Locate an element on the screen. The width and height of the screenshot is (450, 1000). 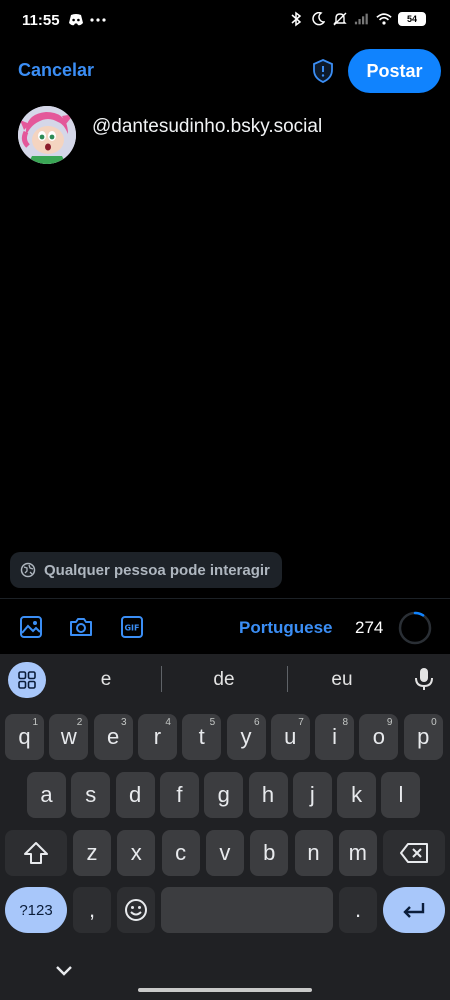
account-handle: @dantesudinho.bsky.social is located at coordinates (207, 126).